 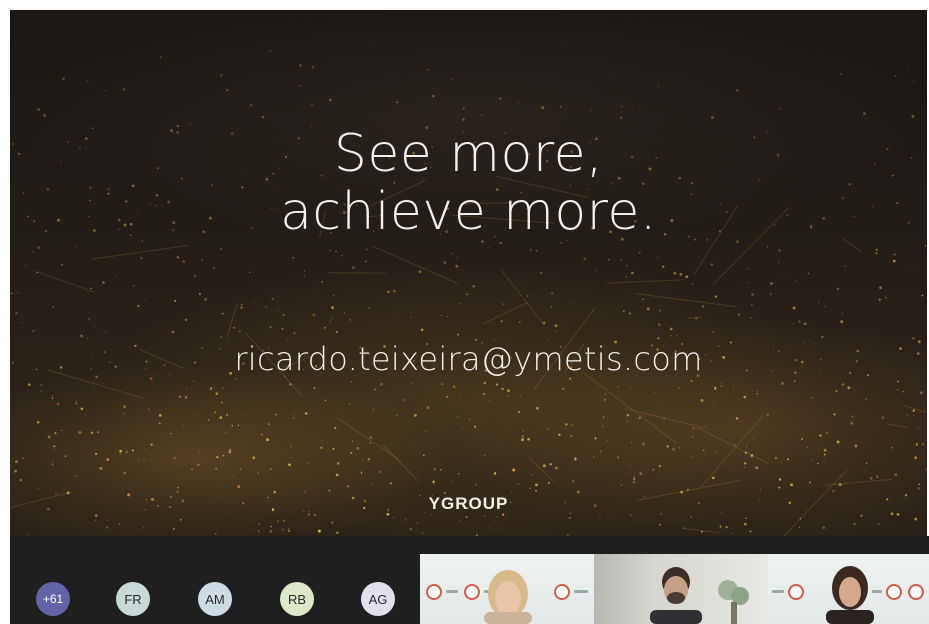 I want to click on participant-avatar-ag: AG, so click(x=378, y=599).